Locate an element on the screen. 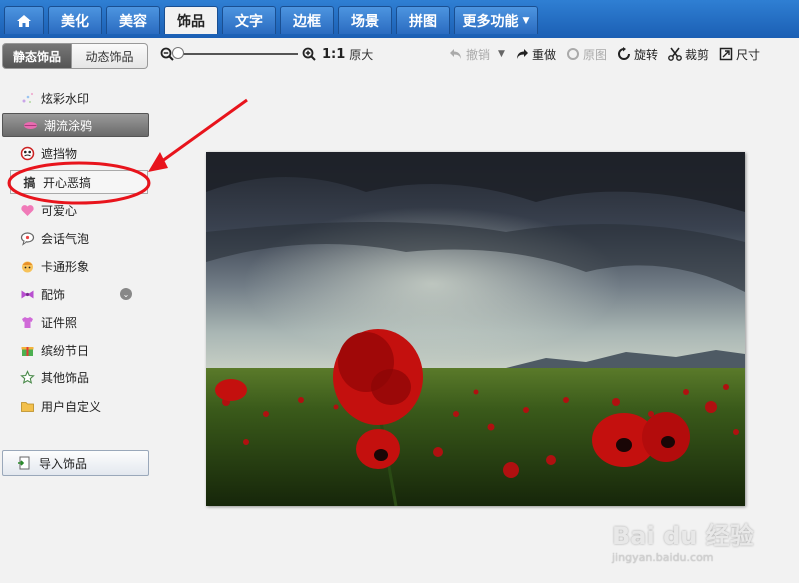 The height and width of the screenshot is (583, 799). tab-static-accessories: 静态饰品 is located at coordinates (37, 56).